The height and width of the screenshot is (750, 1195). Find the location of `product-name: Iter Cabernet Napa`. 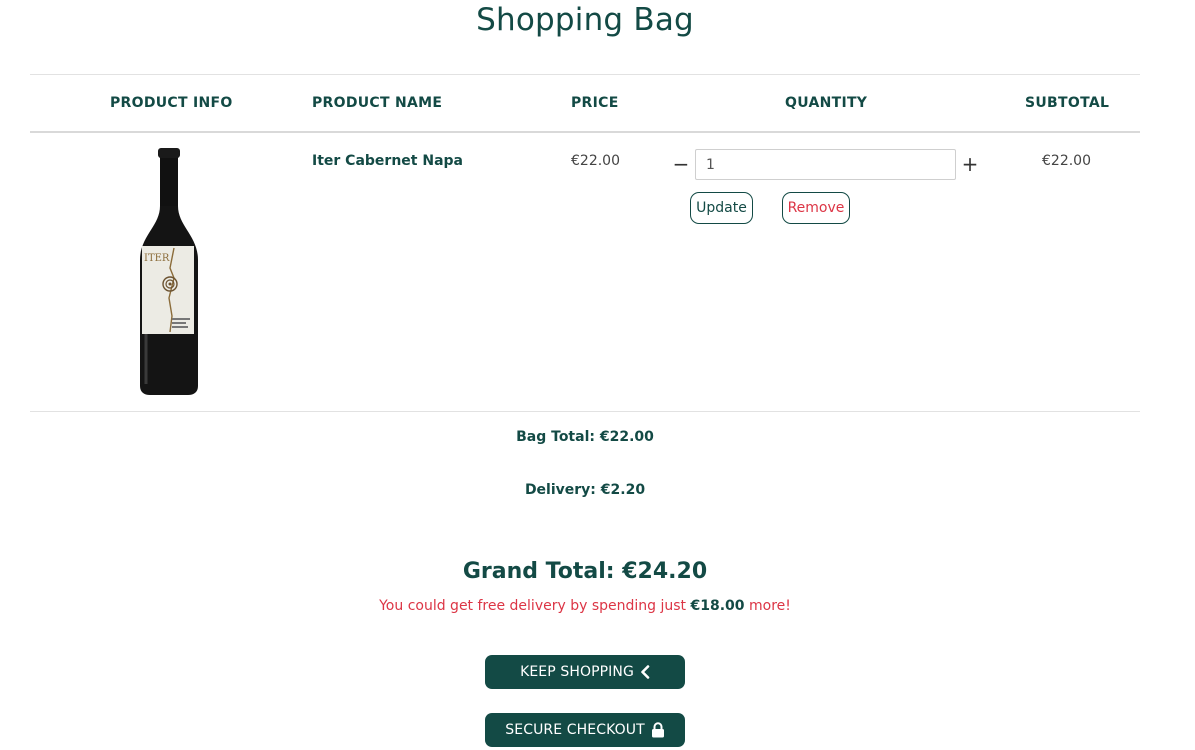

product-name: Iter Cabernet Napa is located at coordinates (387, 161).